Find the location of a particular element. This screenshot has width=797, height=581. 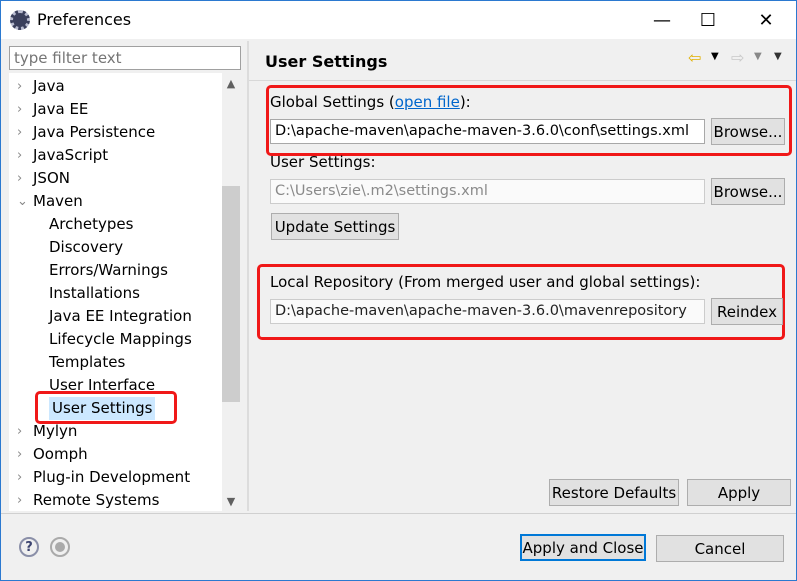

open-file-link: open file is located at coordinates (427, 102).